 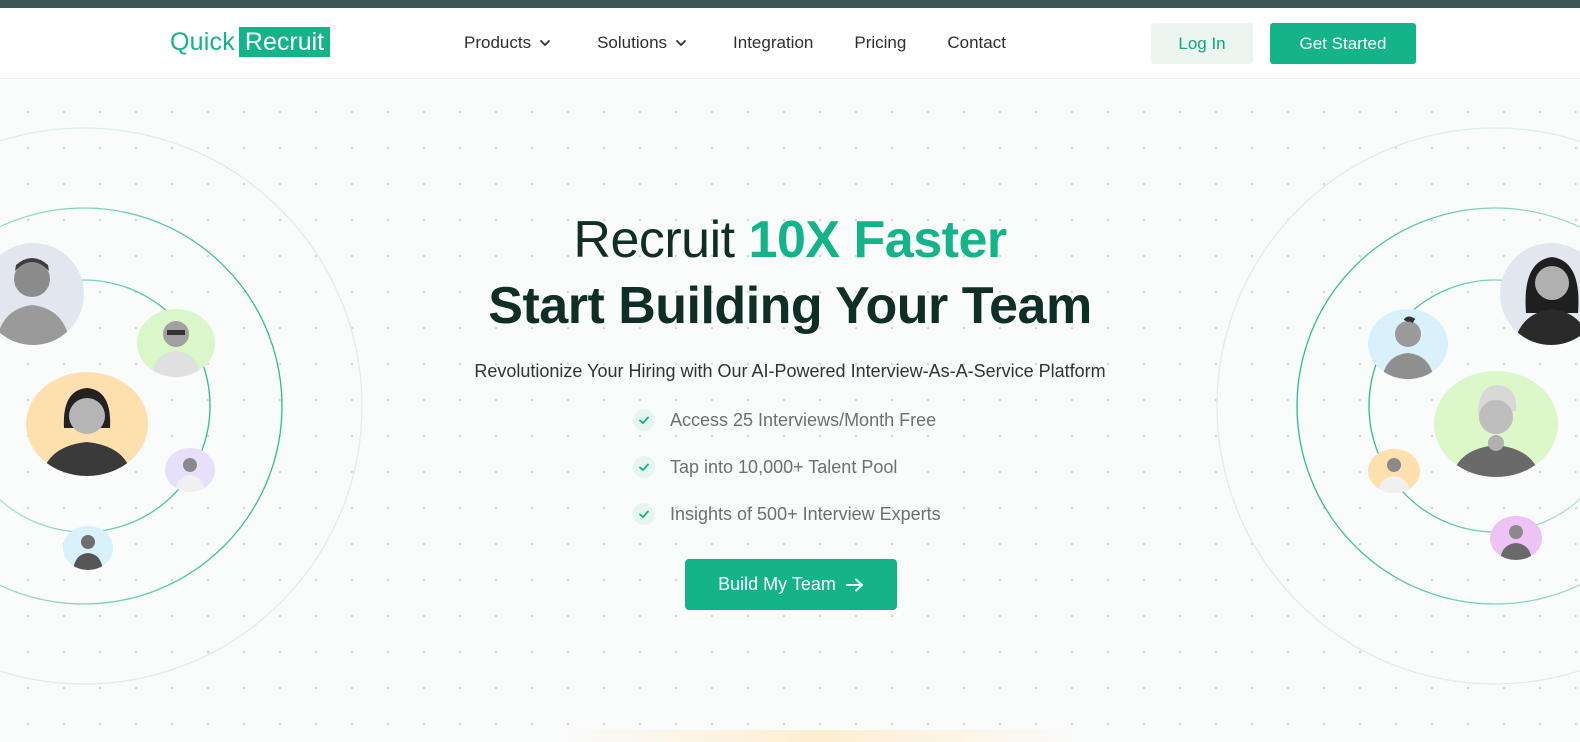 I want to click on get-started-button: Get Started, so click(x=1343, y=43).